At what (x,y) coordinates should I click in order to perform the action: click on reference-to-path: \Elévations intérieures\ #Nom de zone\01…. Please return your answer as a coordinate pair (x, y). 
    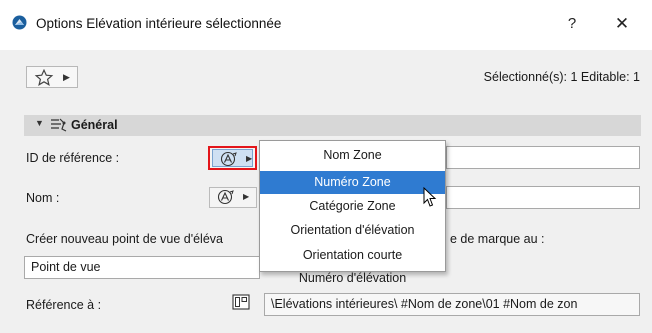
    Looking at the image, I should click on (452, 304).